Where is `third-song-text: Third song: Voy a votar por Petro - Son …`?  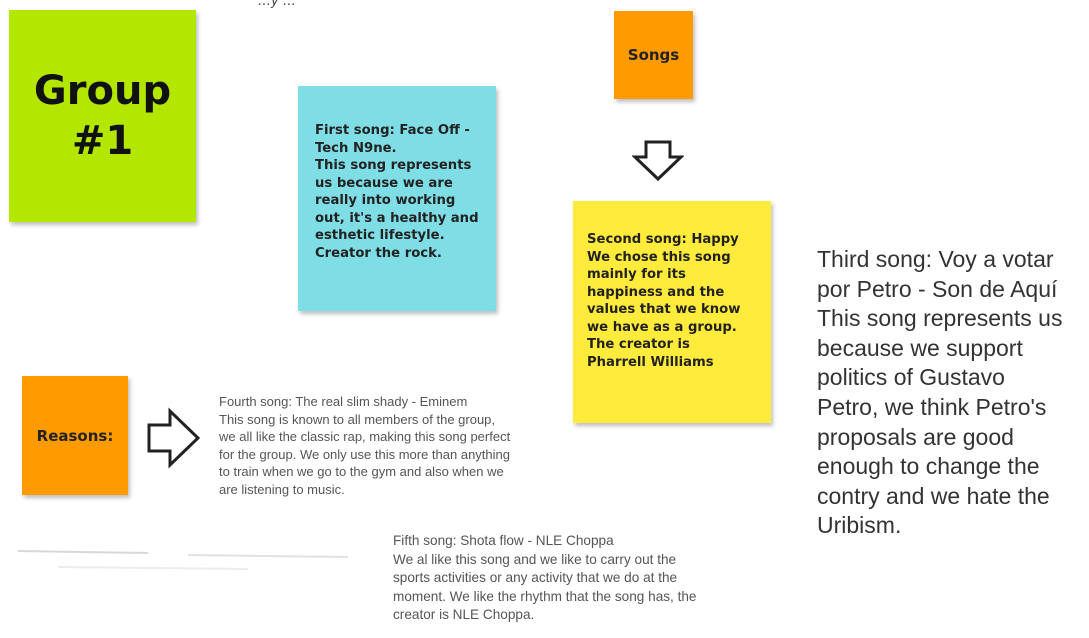 third-song-text: Third song: Voy a votar por Petro - Son … is located at coordinates (940, 392).